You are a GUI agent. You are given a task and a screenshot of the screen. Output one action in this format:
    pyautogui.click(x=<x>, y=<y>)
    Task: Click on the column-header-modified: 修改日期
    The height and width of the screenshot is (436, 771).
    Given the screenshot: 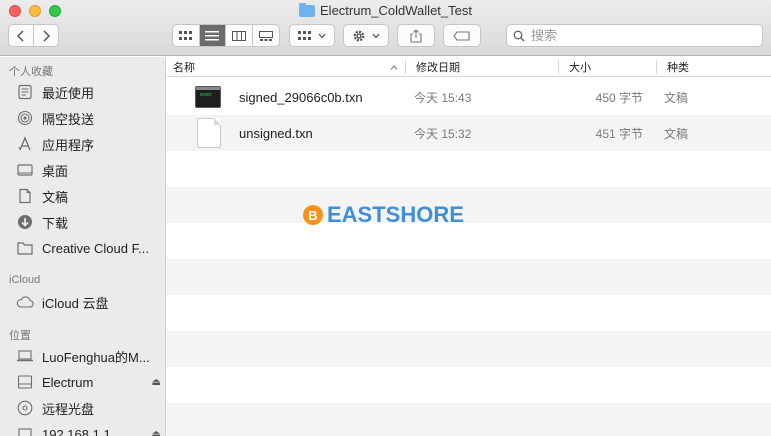 What is the action you would take?
    pyautogui.click(x=484, y=67)
    